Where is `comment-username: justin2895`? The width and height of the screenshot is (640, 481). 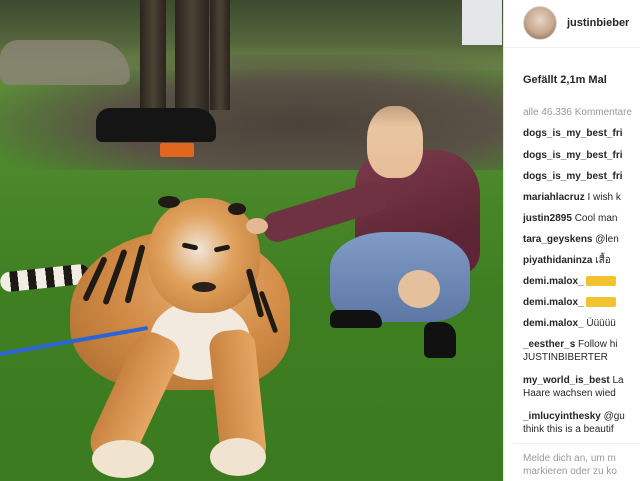
comment-username: justin2895 is located at coordinates (547, 218).